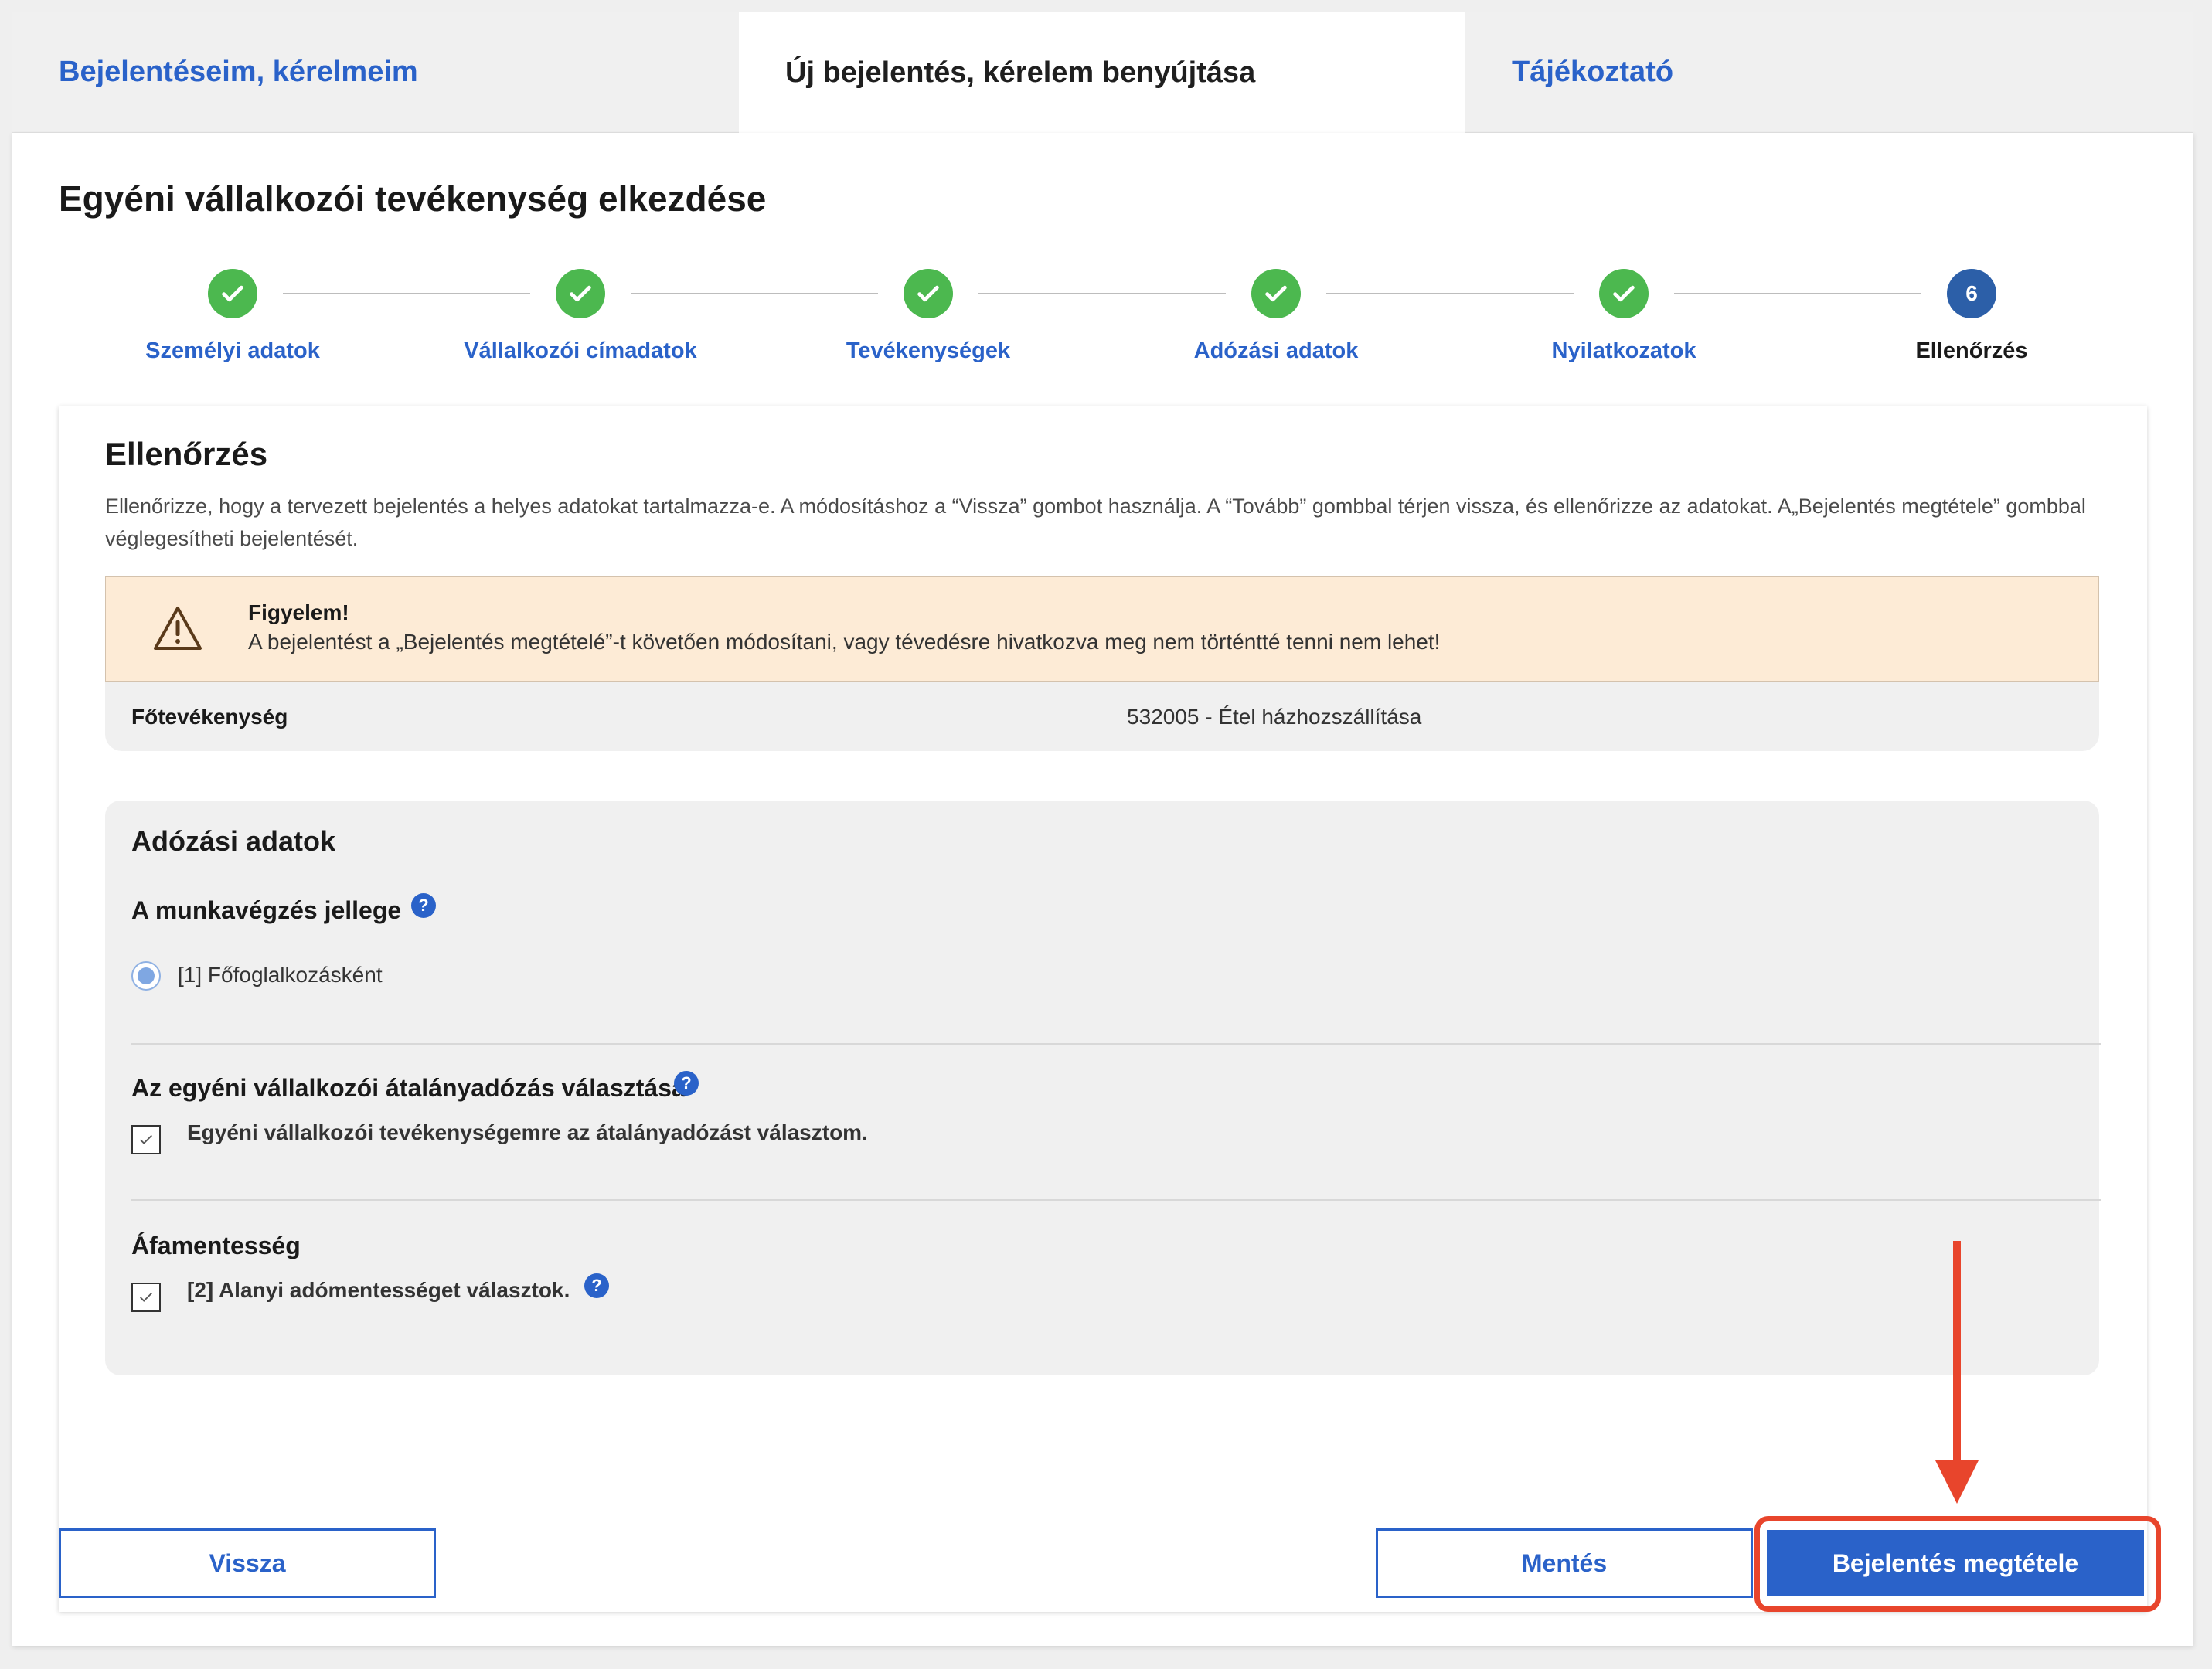 Image resolution: width=2212 pixels, height=1669 pixels. Describe the element at coordinates (928, 351) in the screenshot. I see `step-label-activities: Tevékenységek` at that location.